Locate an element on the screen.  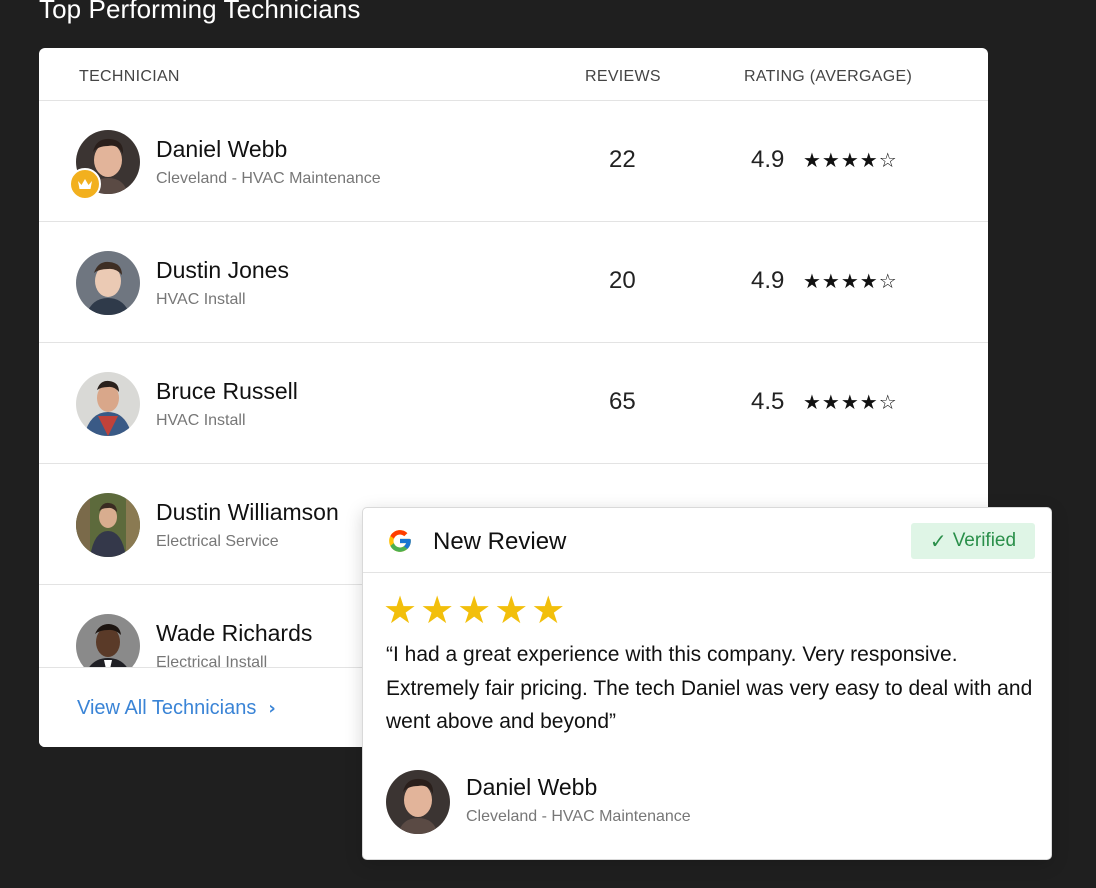
verified-label: Verified is located at coordinates (984, 540).